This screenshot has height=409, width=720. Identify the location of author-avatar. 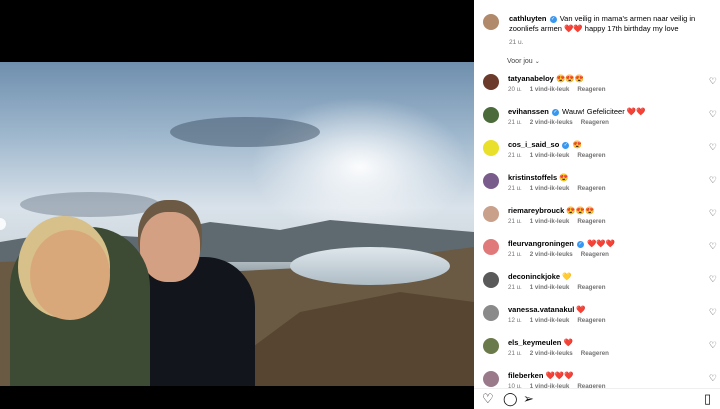
(491, 22).